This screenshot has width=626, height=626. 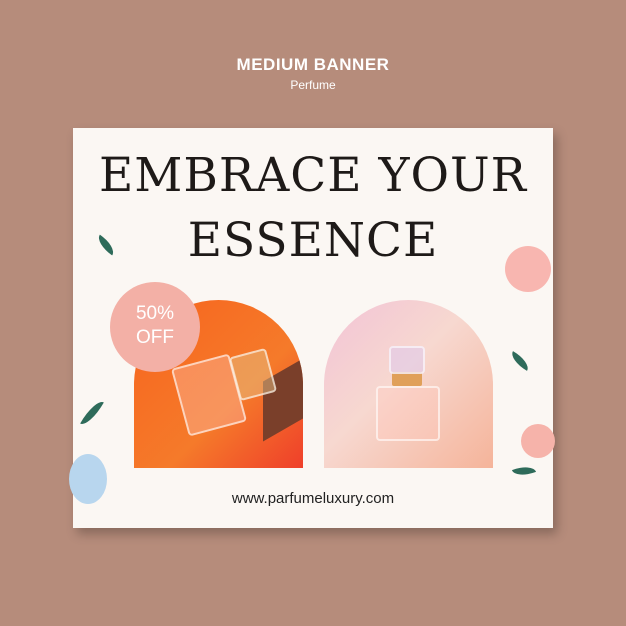 What do you see at coordinates (313, 64) in the screenshot?
I see `mockup-title: MEDIUM BANNER` at bounding box center [313, 64].